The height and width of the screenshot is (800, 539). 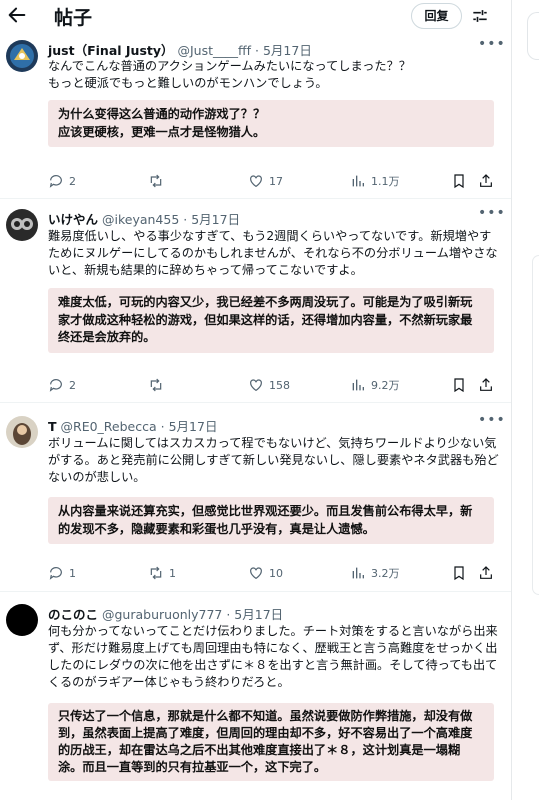 I want to click on author-name: just（Final Justy）, so click(x=111, y=50).